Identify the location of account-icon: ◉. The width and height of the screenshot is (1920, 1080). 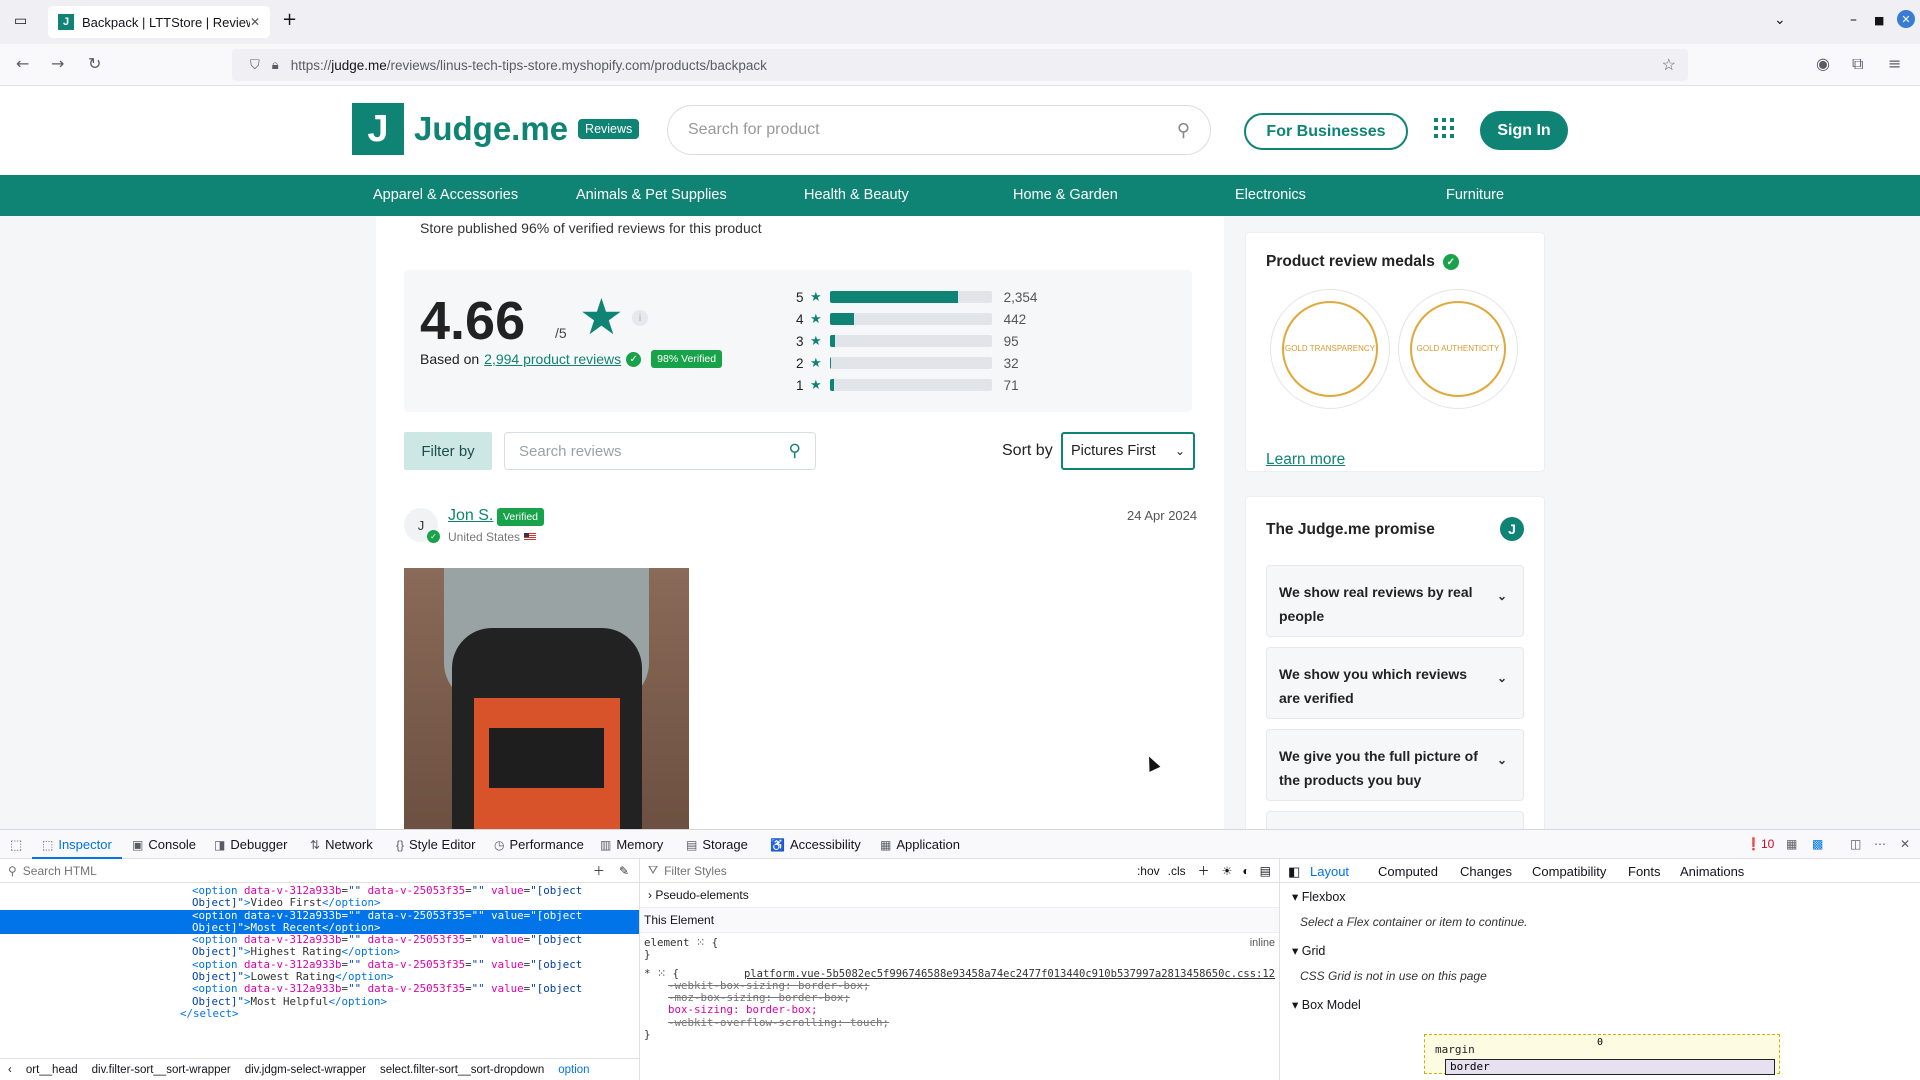
(1823, 63).